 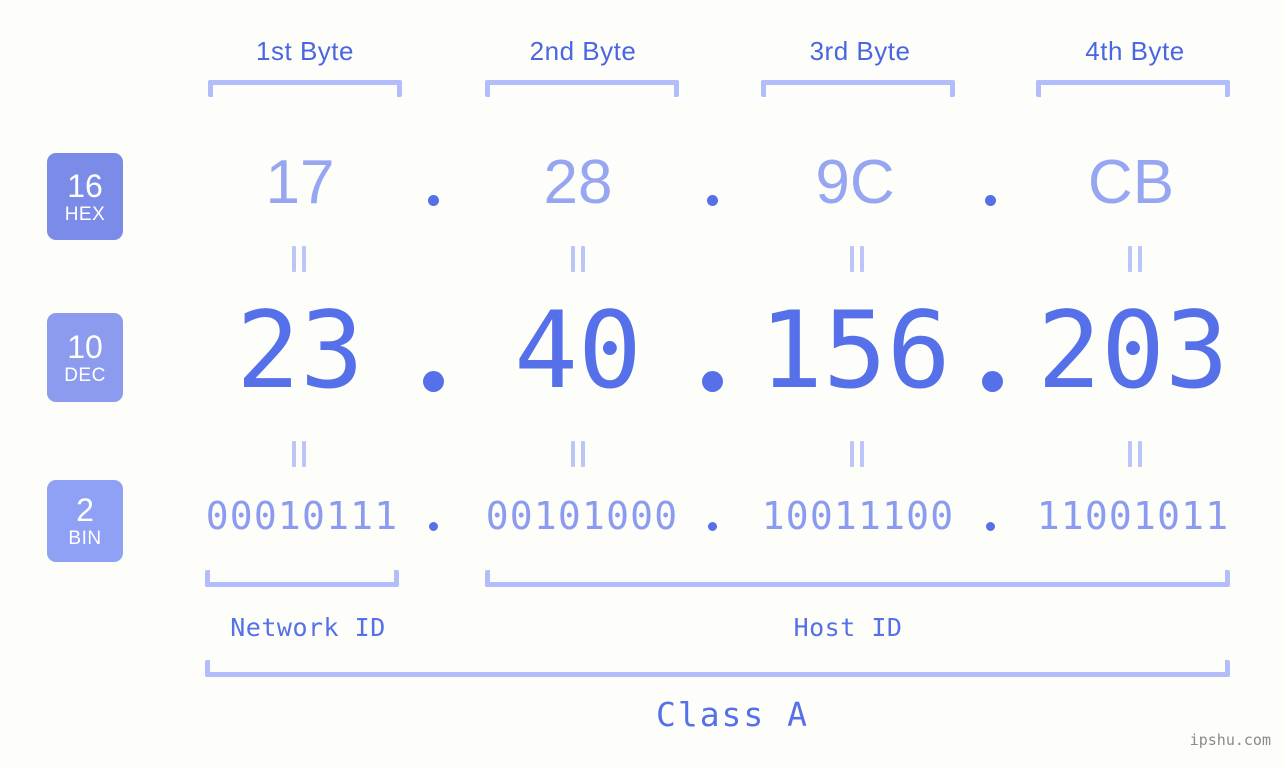 What do you see at coordinates (582, 516) in the screenshot?
I see `bin-value-byte-2: 00101000` at bounding box center [582, 516].